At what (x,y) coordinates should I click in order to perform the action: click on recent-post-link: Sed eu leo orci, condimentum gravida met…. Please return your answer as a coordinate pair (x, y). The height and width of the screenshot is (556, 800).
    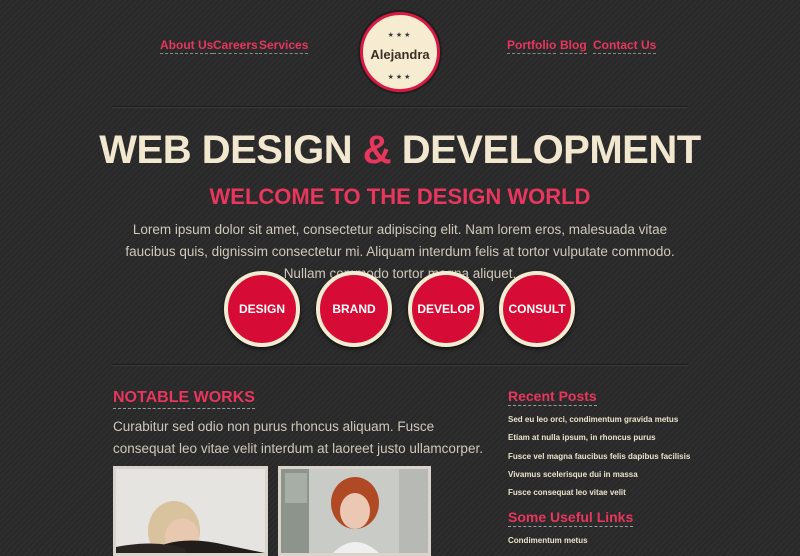
    Looking at the image, I should click on (593, 419).